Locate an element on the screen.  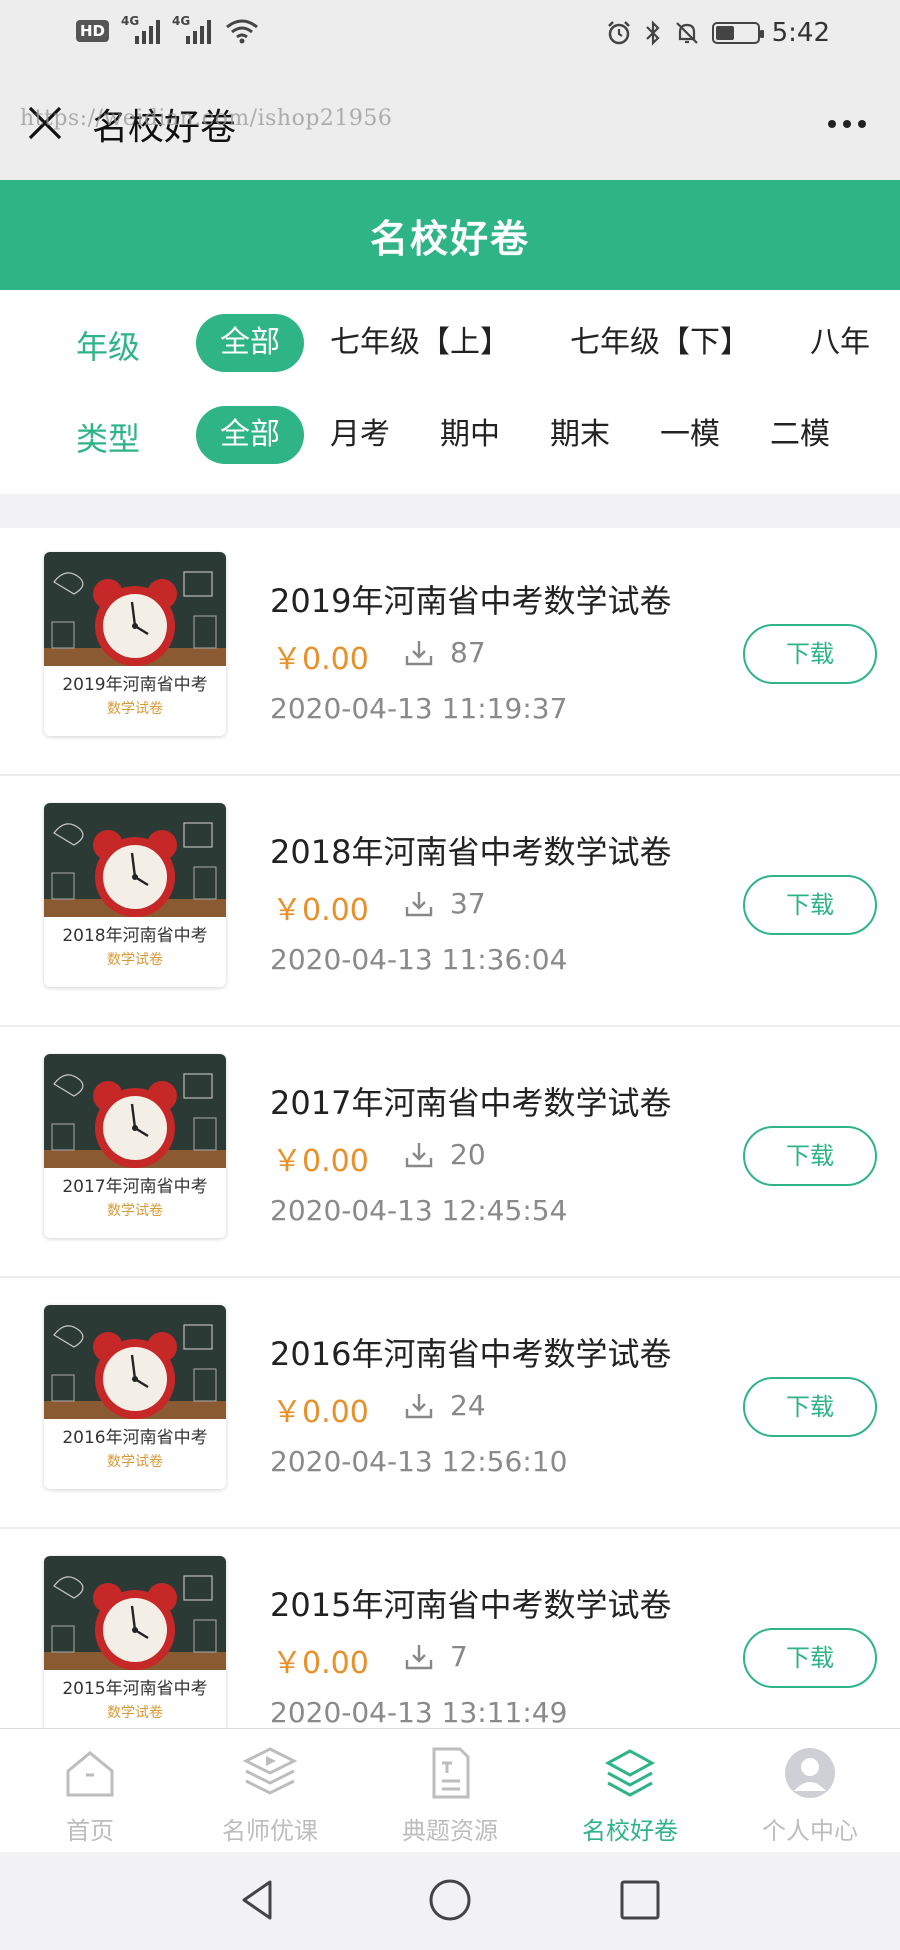
paper-thumbnail: 2015年河南省中考 数学试卷 is located at coordinates (135, 1642).